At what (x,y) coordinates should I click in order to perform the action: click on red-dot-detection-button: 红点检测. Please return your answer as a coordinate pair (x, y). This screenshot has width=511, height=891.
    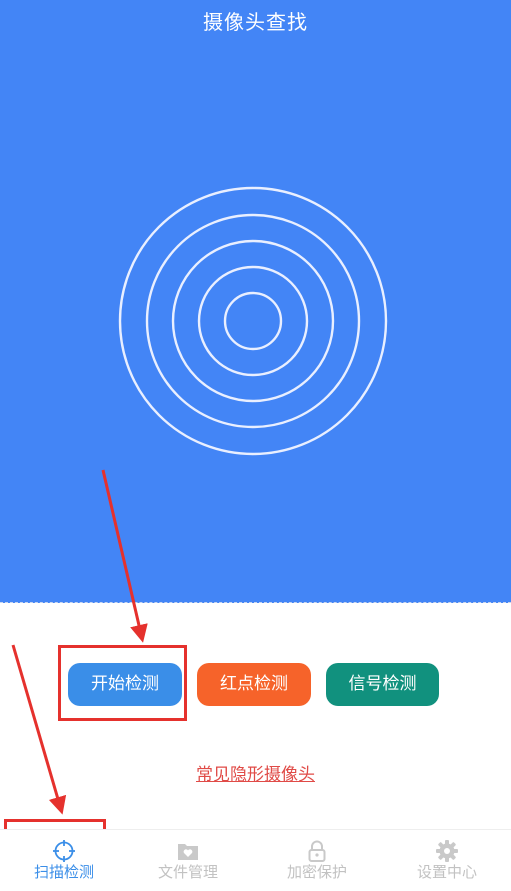
    Looking at the image, I should click on (254, 684).